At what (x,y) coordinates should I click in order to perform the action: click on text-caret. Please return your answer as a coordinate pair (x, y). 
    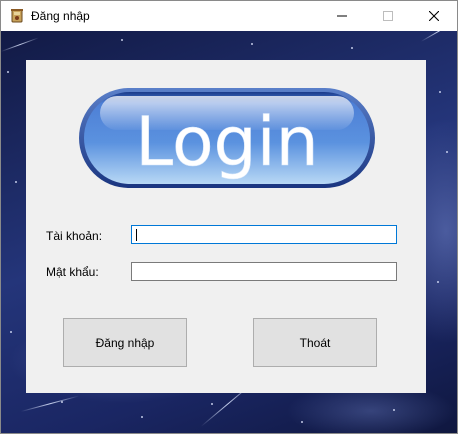
    Looking at the image, I should click on (136, 235).